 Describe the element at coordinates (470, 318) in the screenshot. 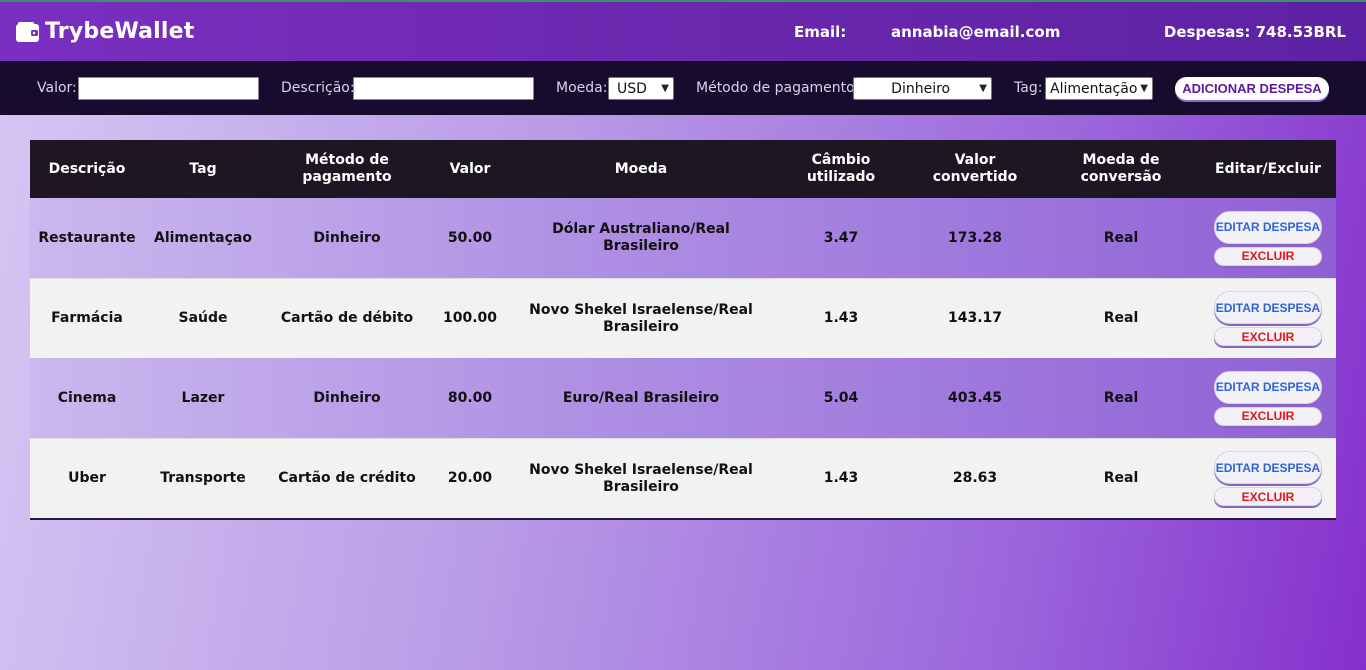

I see `cell-value: 100.00` at that location.